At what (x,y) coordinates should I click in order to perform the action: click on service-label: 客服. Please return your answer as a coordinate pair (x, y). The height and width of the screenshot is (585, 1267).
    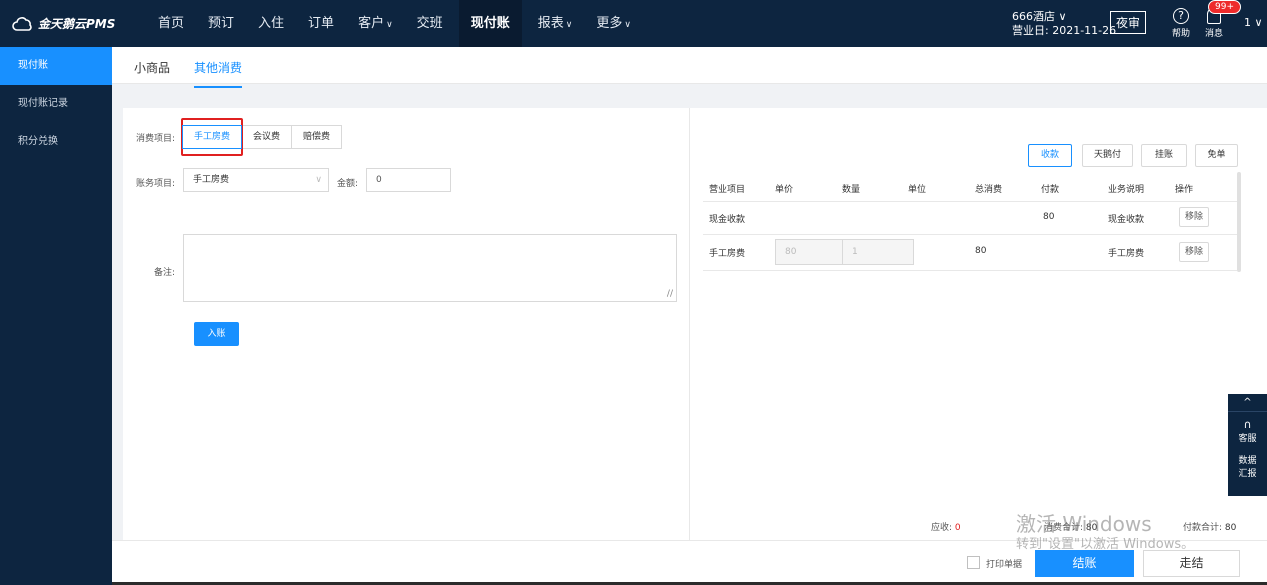
    Looking at the image, I should click on (1247, 439).